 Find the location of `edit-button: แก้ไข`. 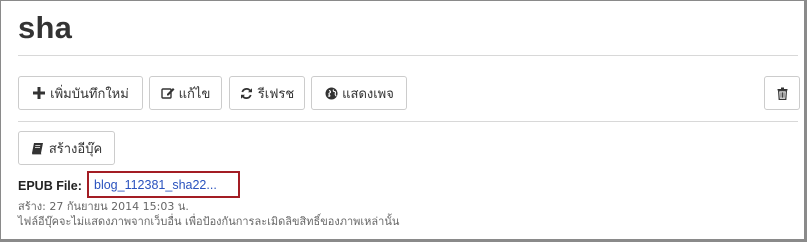

edit-button: แก้ไข is located at coordinates (185, 93).